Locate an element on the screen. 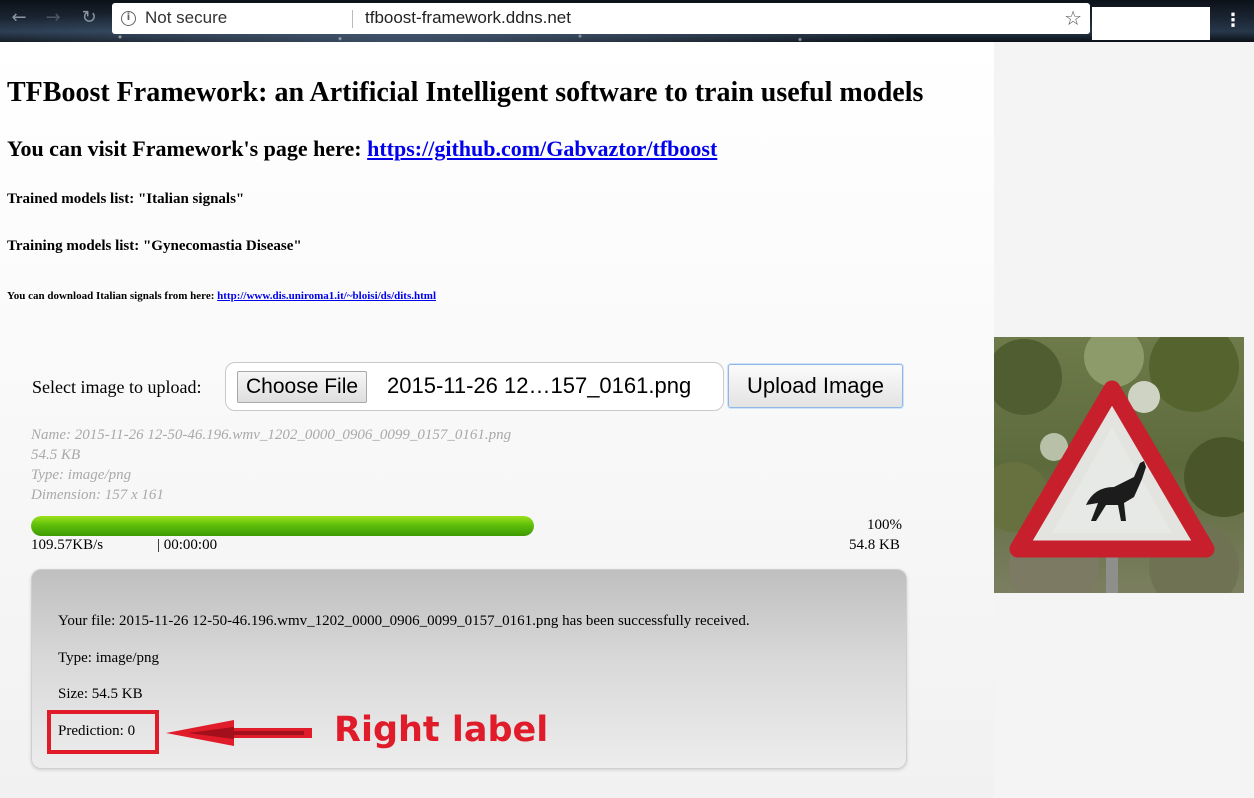 The width and height of the screenshot is (1254, 798). forward-icon: → is located at coordinates (53, 18).